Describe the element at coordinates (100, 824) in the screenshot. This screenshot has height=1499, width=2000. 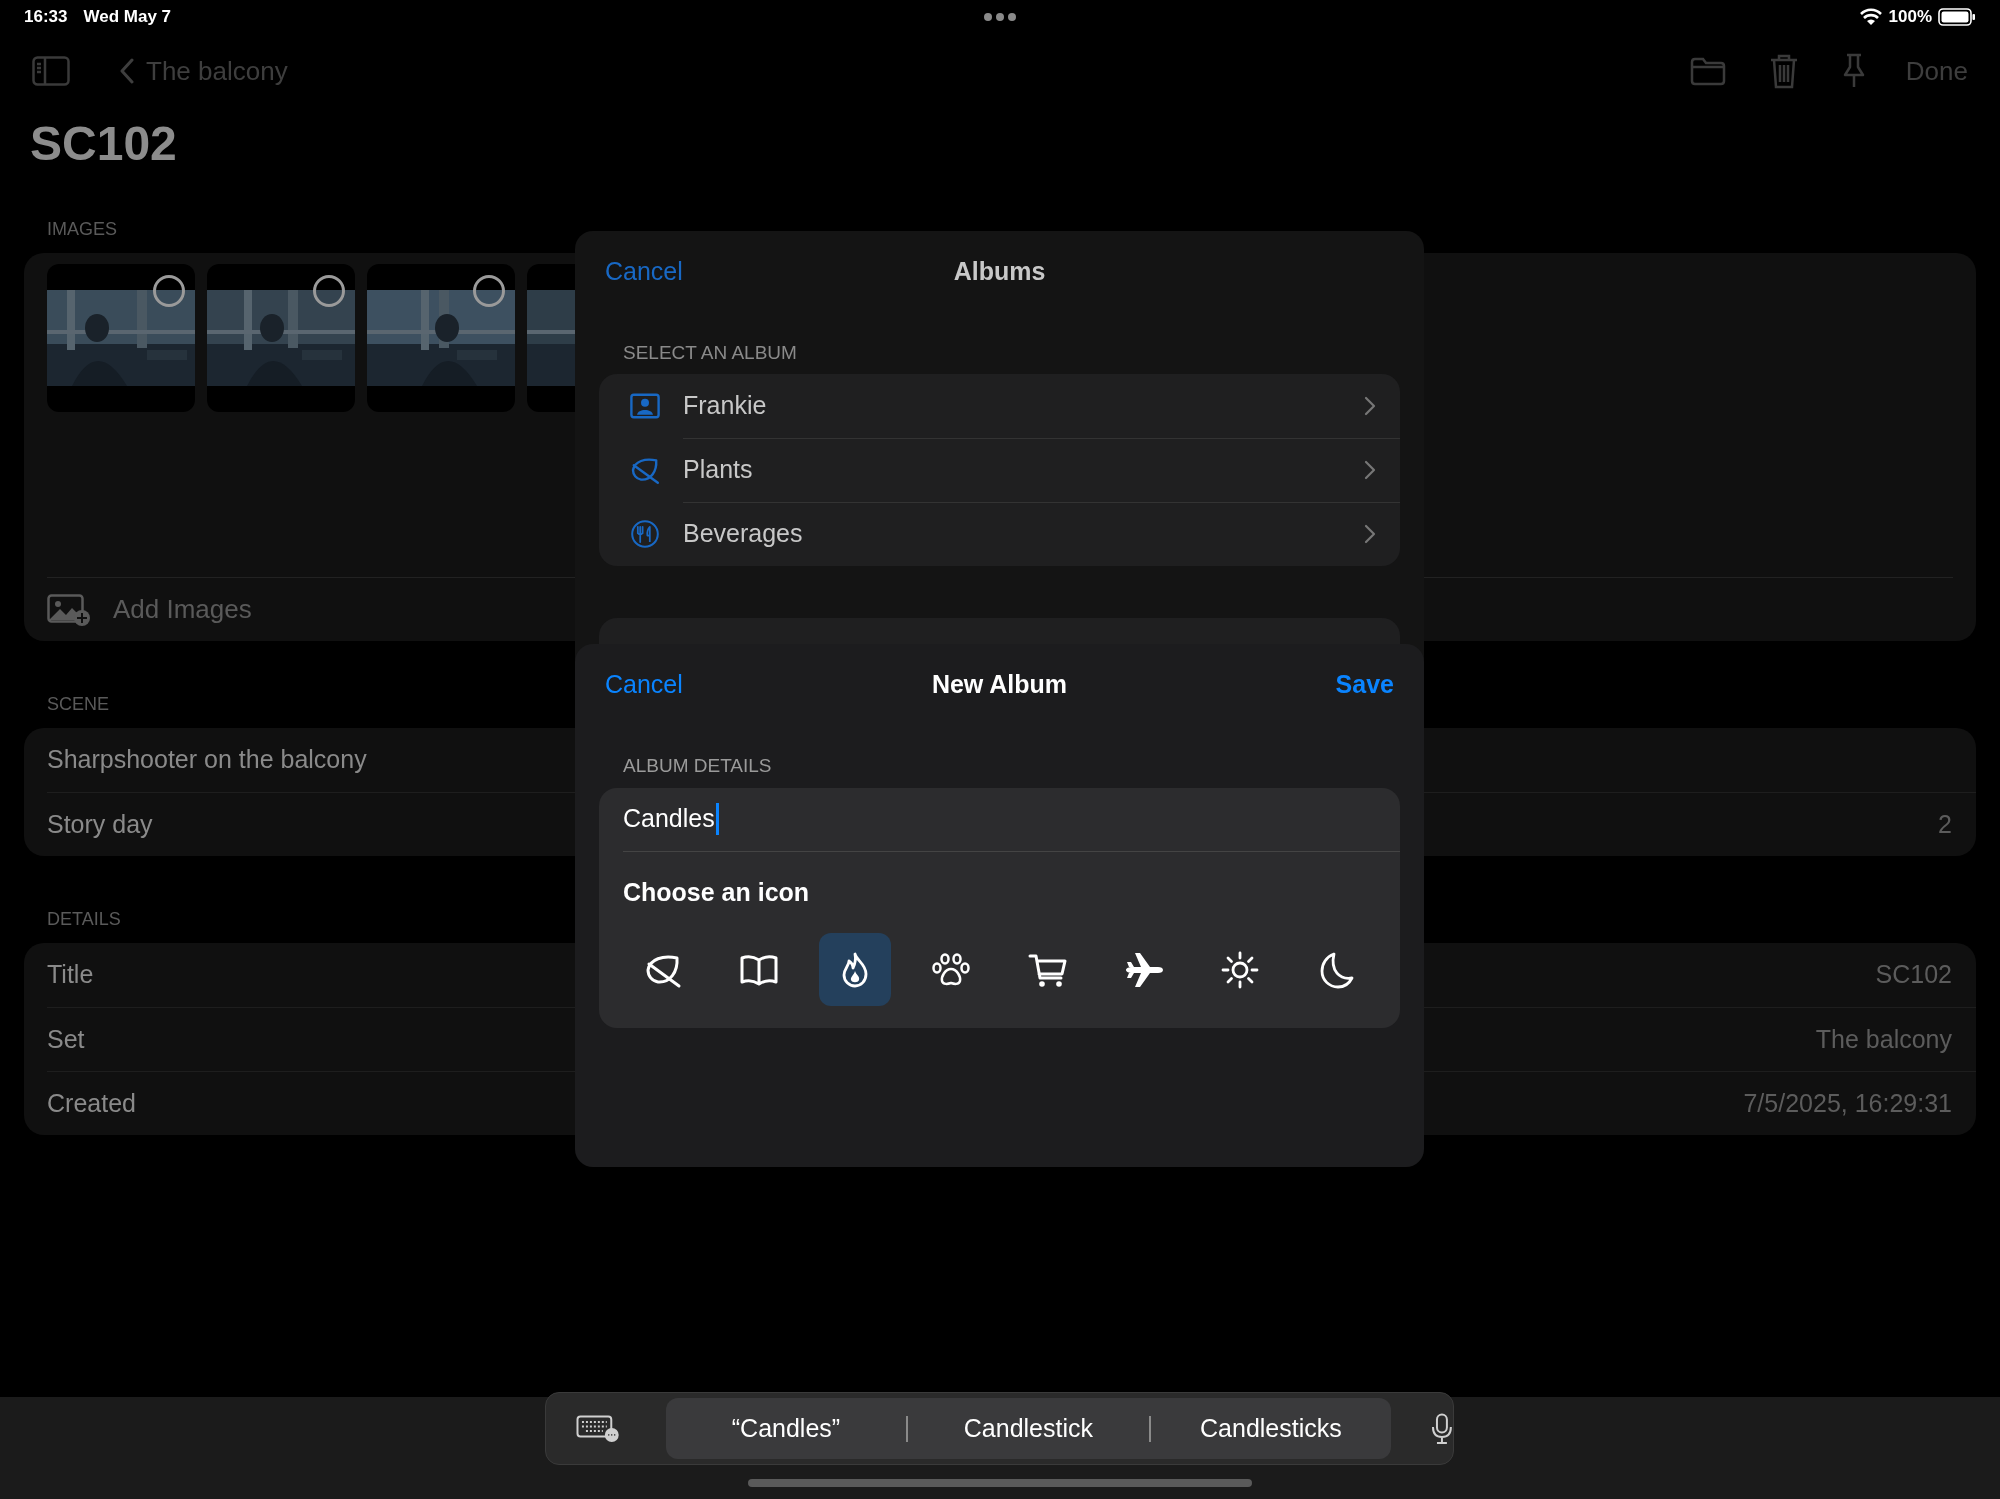
I see `row-label: Story day` at that location.